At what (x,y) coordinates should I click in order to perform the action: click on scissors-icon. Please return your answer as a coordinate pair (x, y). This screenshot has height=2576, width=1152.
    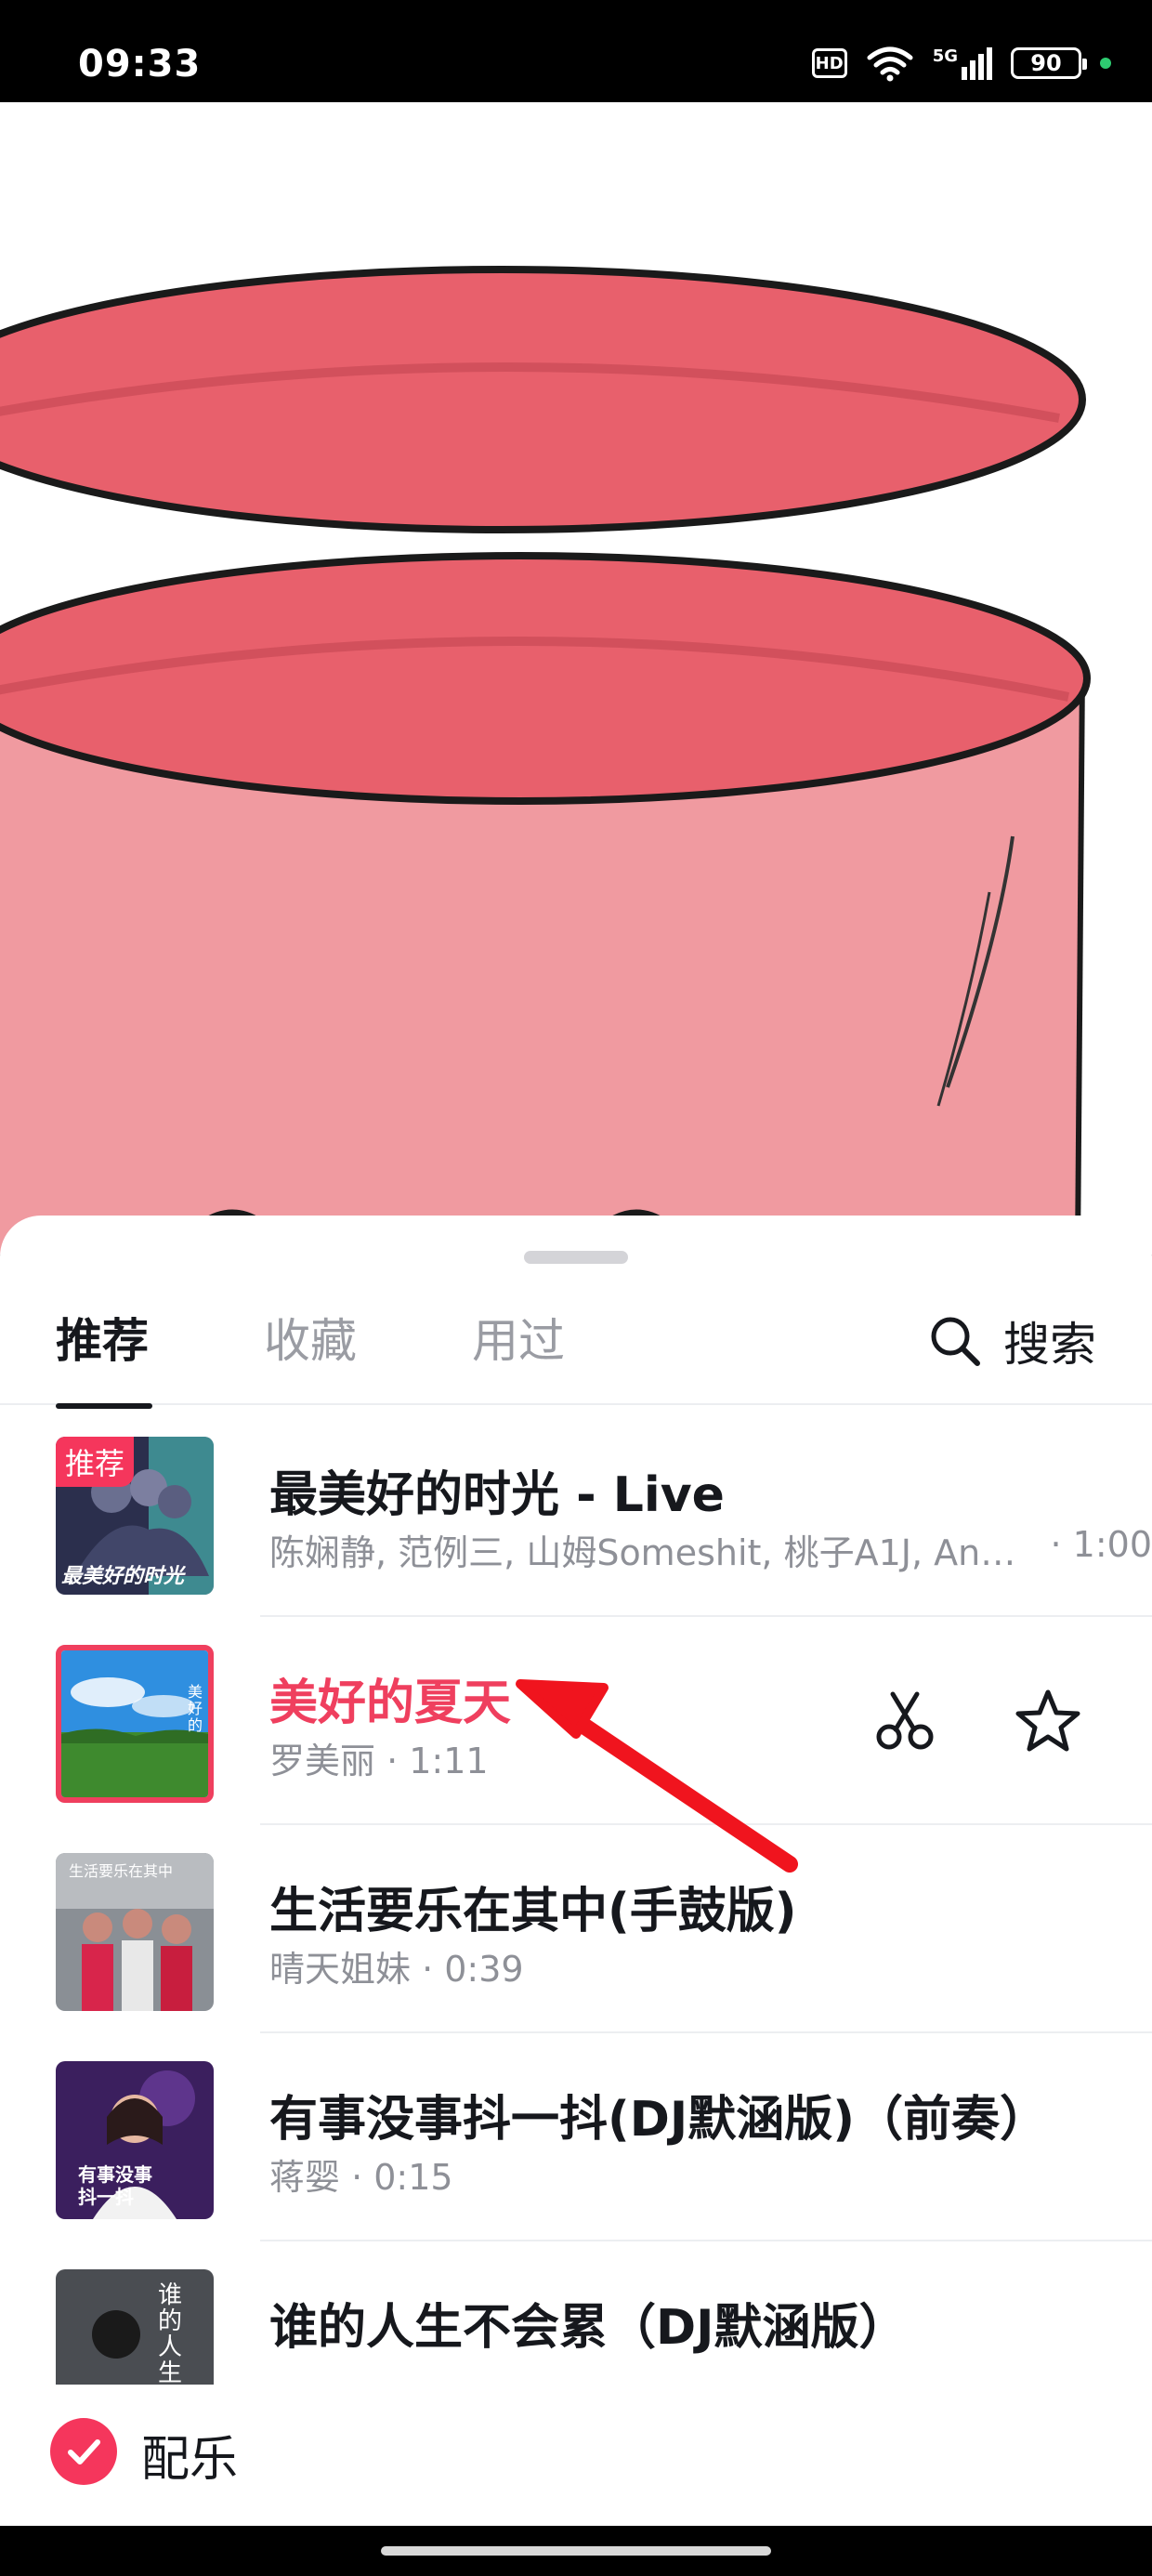
    Looking at the image, I should click on (905, 1720).